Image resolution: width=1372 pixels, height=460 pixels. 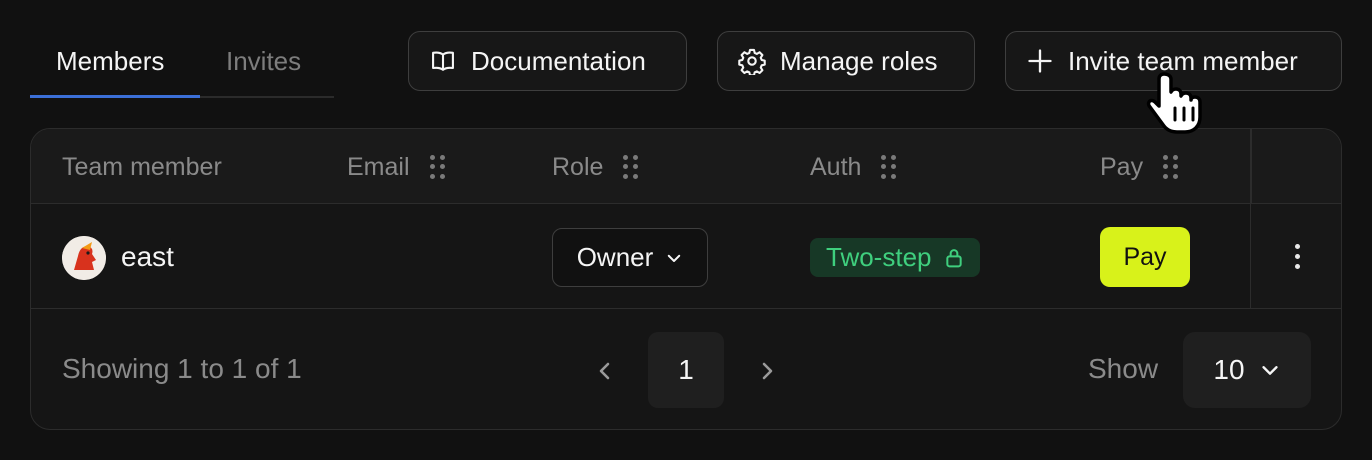 What do you see at coordinates (1145, 257) in the screenshot?
I see `pay-button: Pay` at bounding box center [1145, 257].